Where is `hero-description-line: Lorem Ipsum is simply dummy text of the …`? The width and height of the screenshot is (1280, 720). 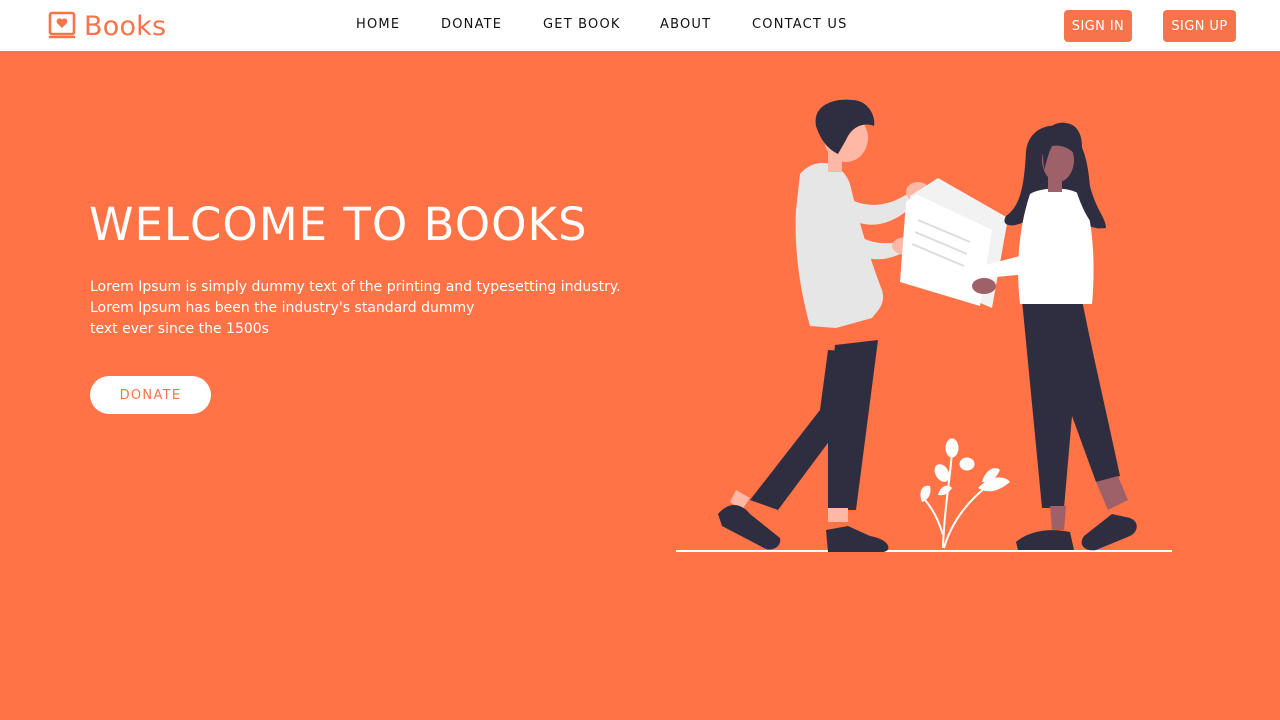 hero-description-line: Lorem Ipsum is simply dummy text of the … is located at coordinates (355, 287).